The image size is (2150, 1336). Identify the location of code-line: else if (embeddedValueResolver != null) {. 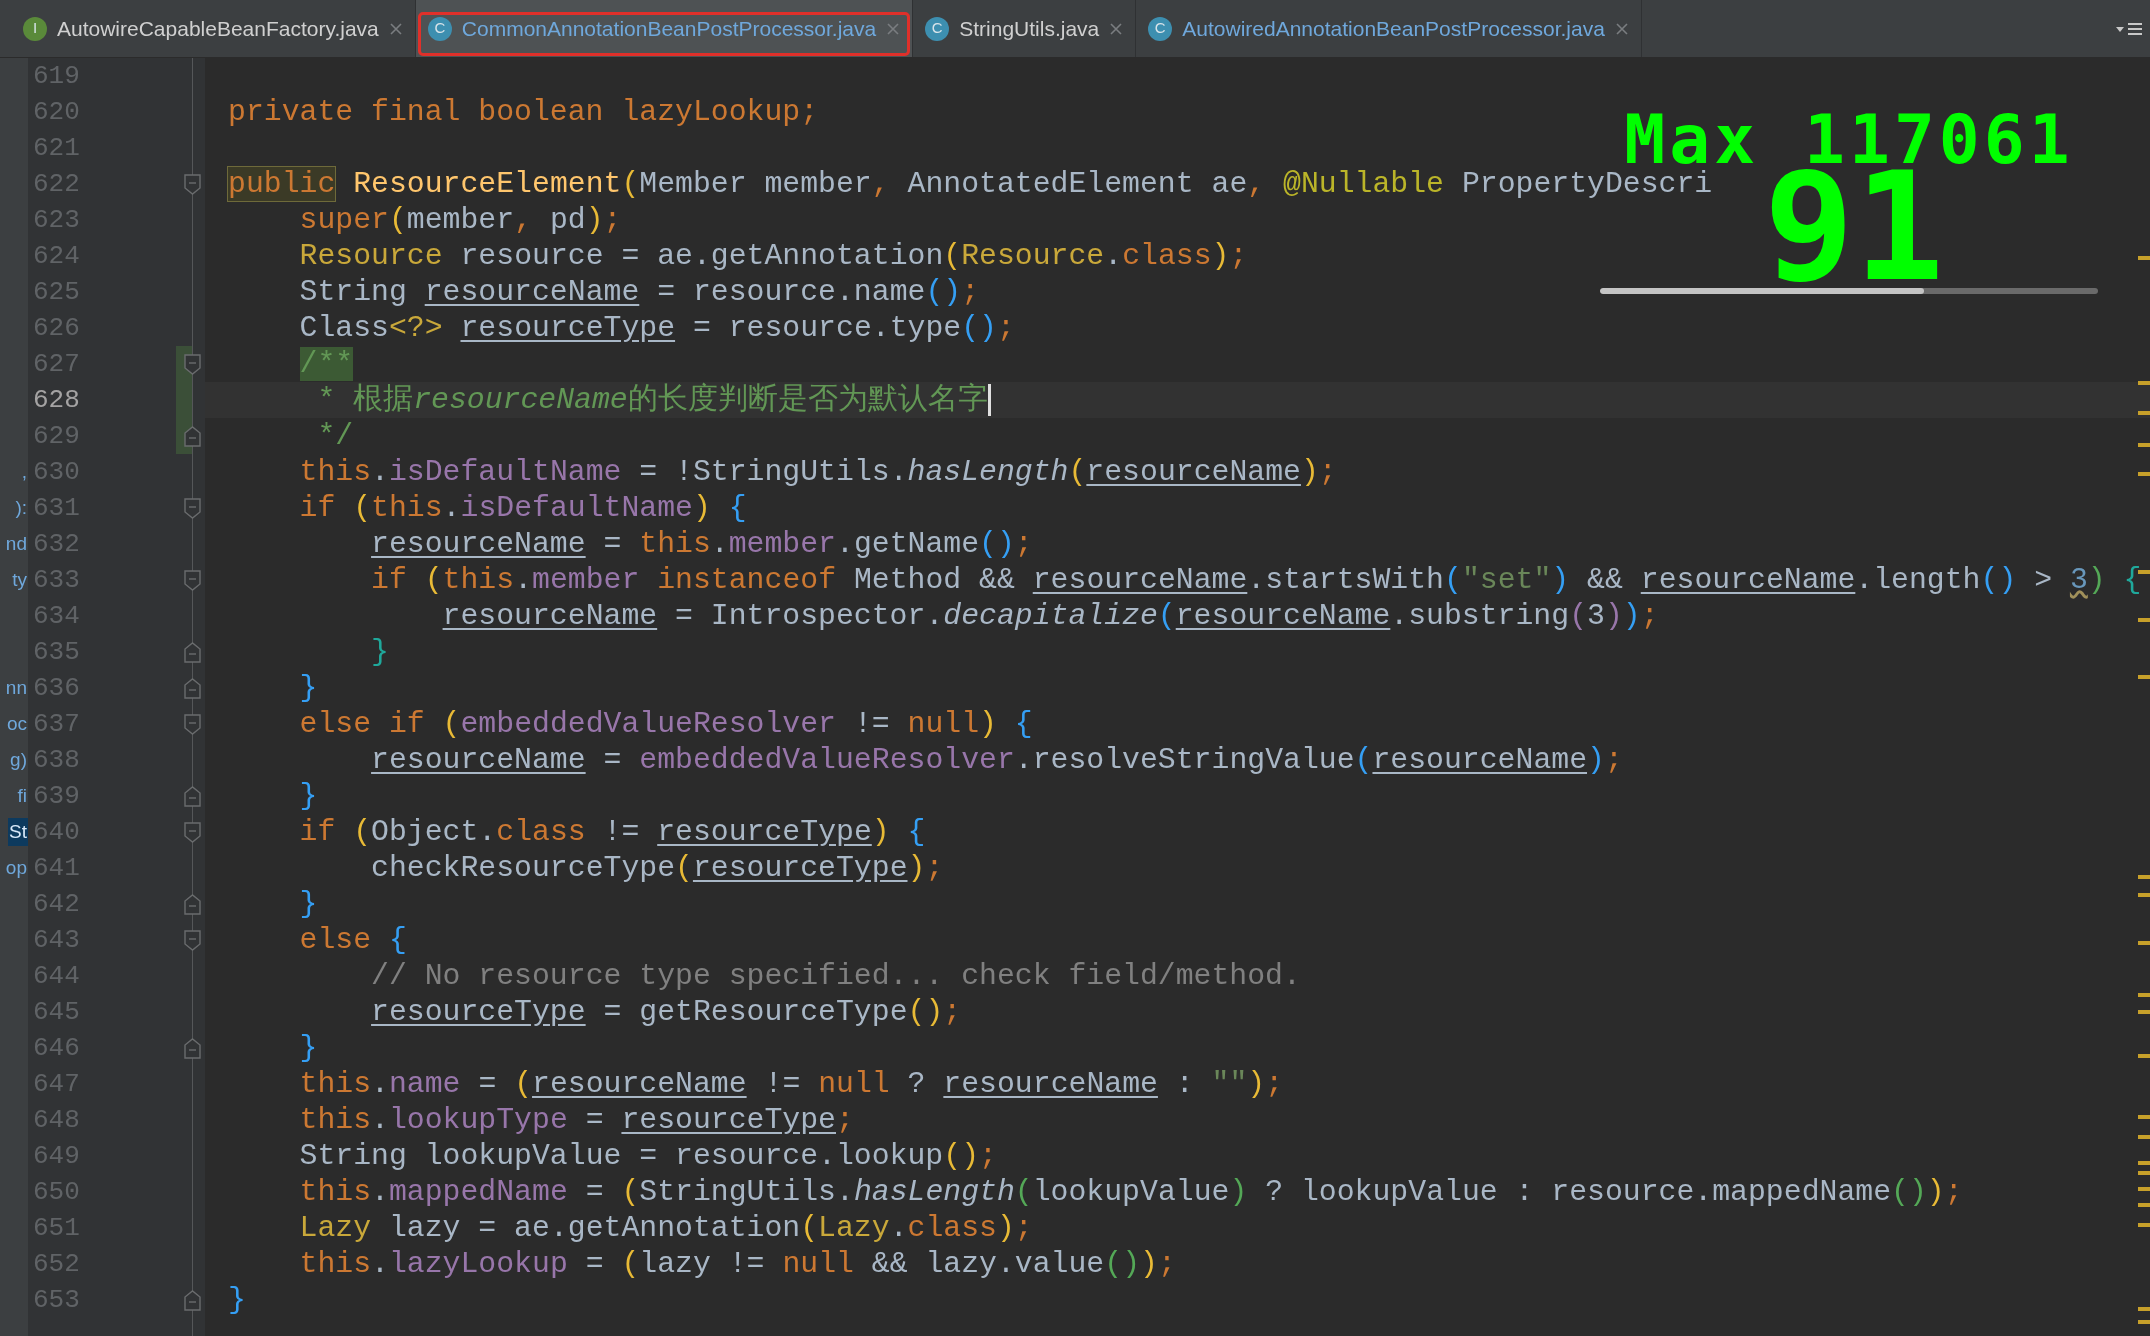
(665, 724).